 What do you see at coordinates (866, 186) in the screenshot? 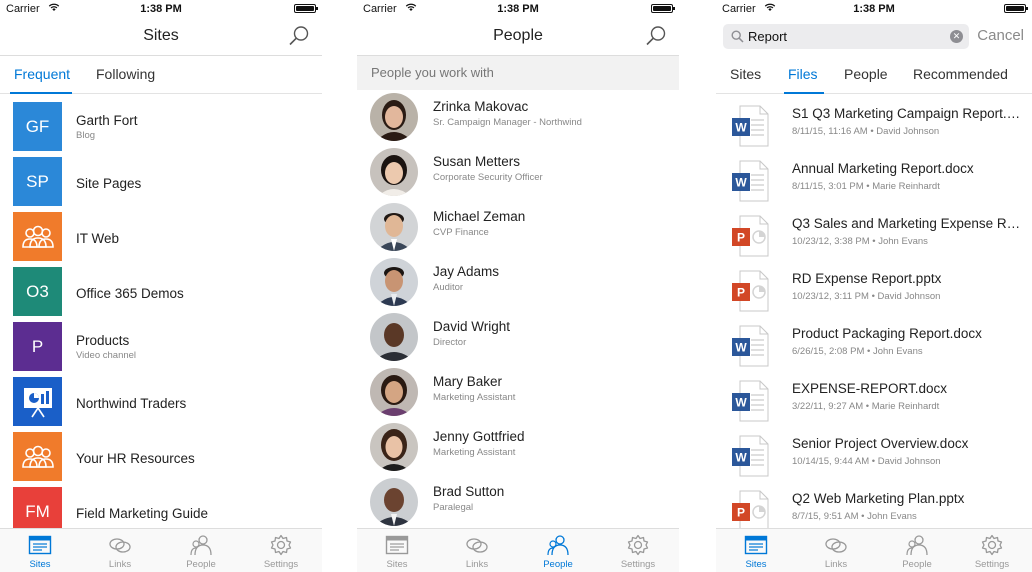
I see `file-meta: 8/11/15, 3:01 PM • Marie Reinhardt` at bounding box center [866, 186].